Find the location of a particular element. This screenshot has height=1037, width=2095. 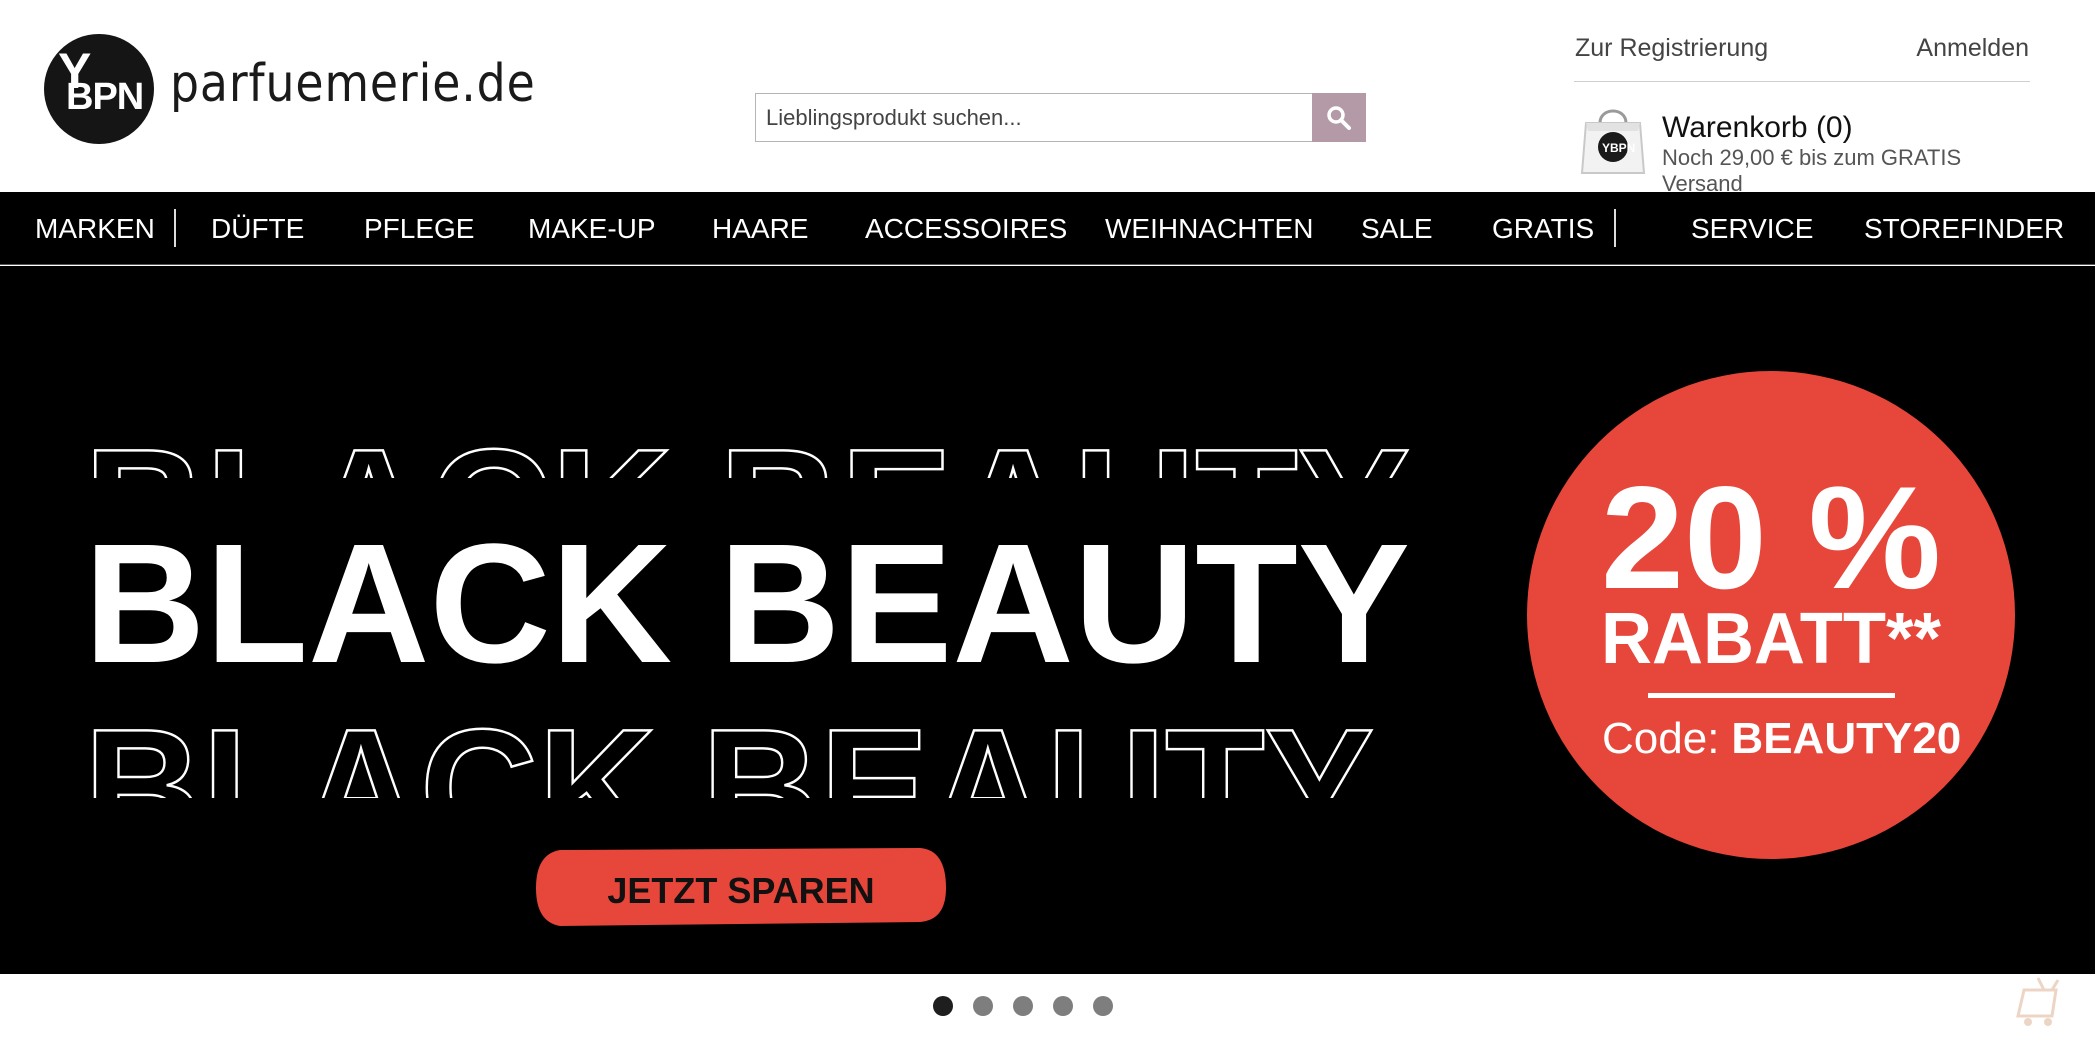

cta-button: JETZT SPAREN is located at coordinates (741, 887).